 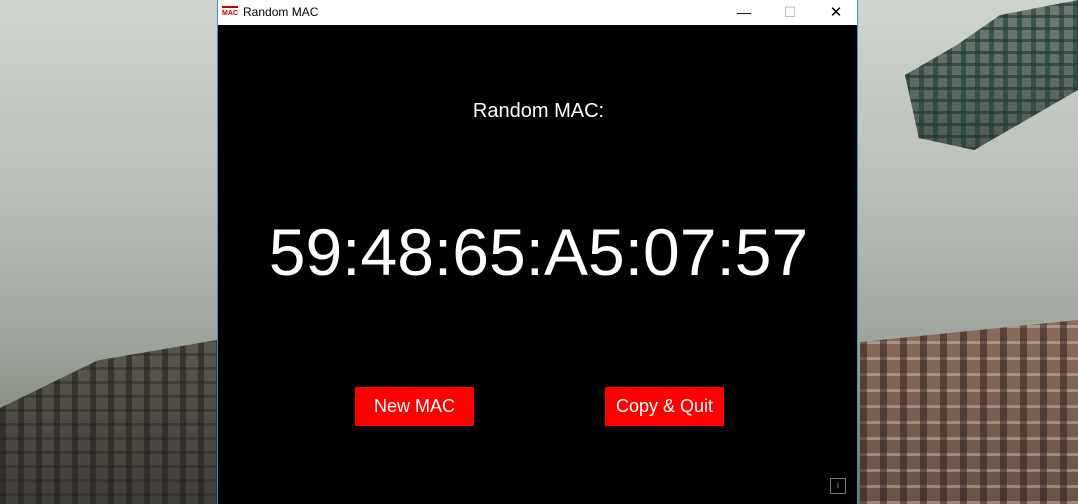 I want to click on close-button: ✕, so click(x=836, y=12).